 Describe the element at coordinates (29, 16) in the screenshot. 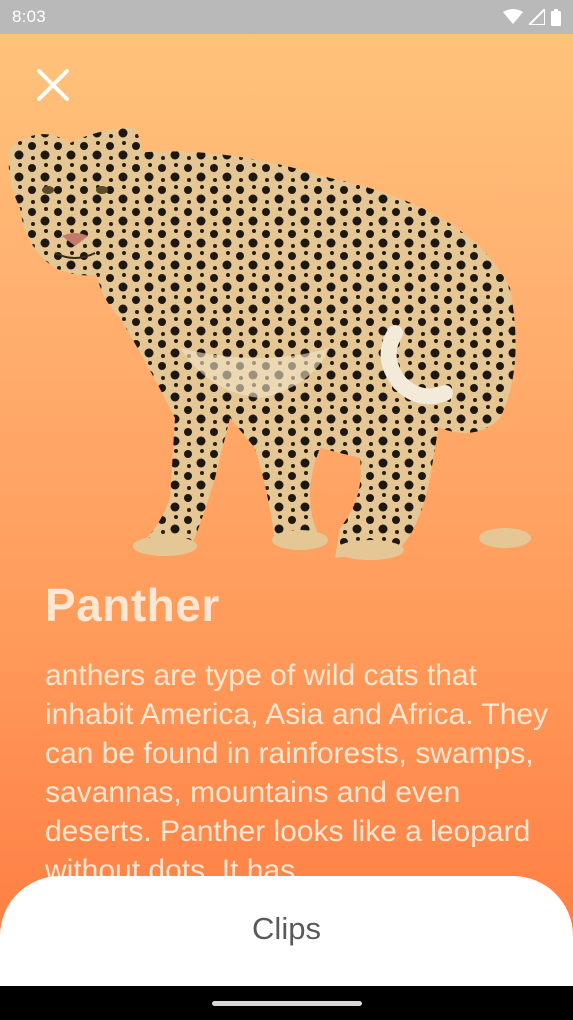

I see `status-time: 8:03` at that location.